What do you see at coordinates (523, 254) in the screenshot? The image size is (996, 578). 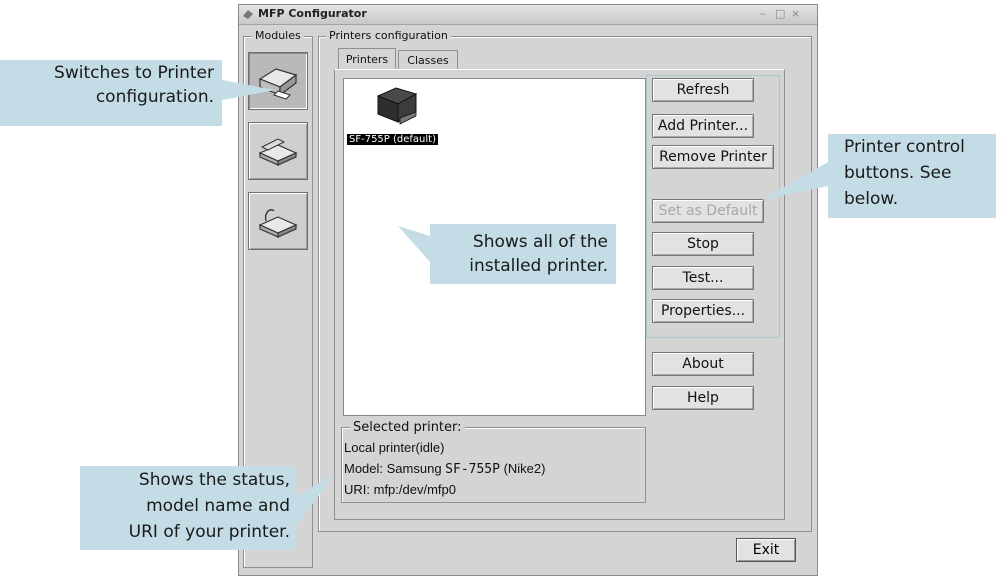 I see `list-callout: Shows all of the installed printer.` at bounding box center [523, 254].